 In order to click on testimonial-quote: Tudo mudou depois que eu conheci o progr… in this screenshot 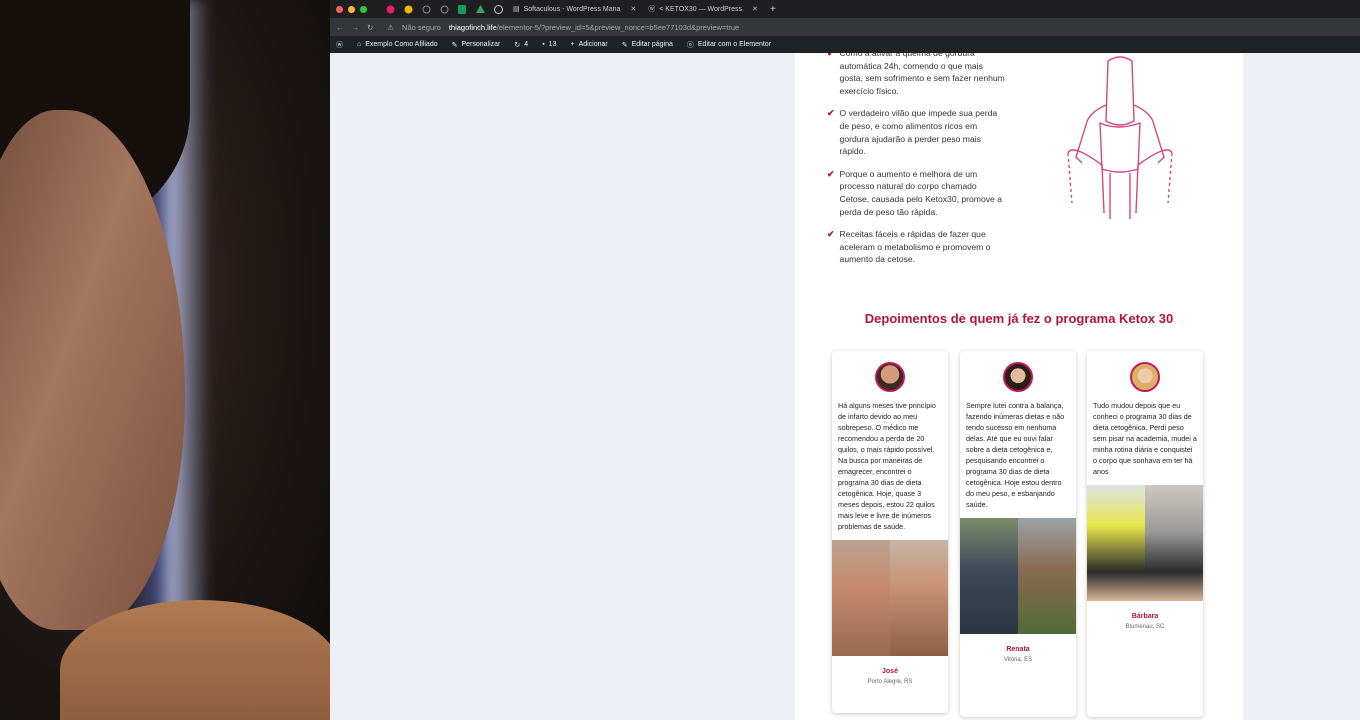, I will do `click(1145, 438)`.